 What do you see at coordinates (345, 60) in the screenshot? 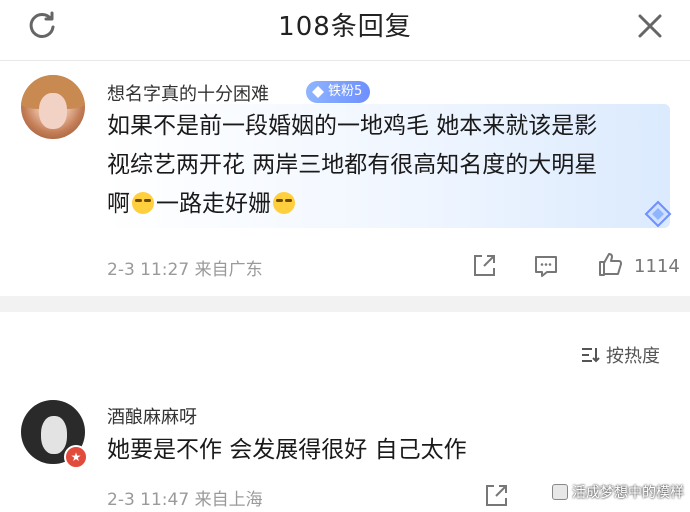
I see `header-divider` at bounding box center [345, 60].